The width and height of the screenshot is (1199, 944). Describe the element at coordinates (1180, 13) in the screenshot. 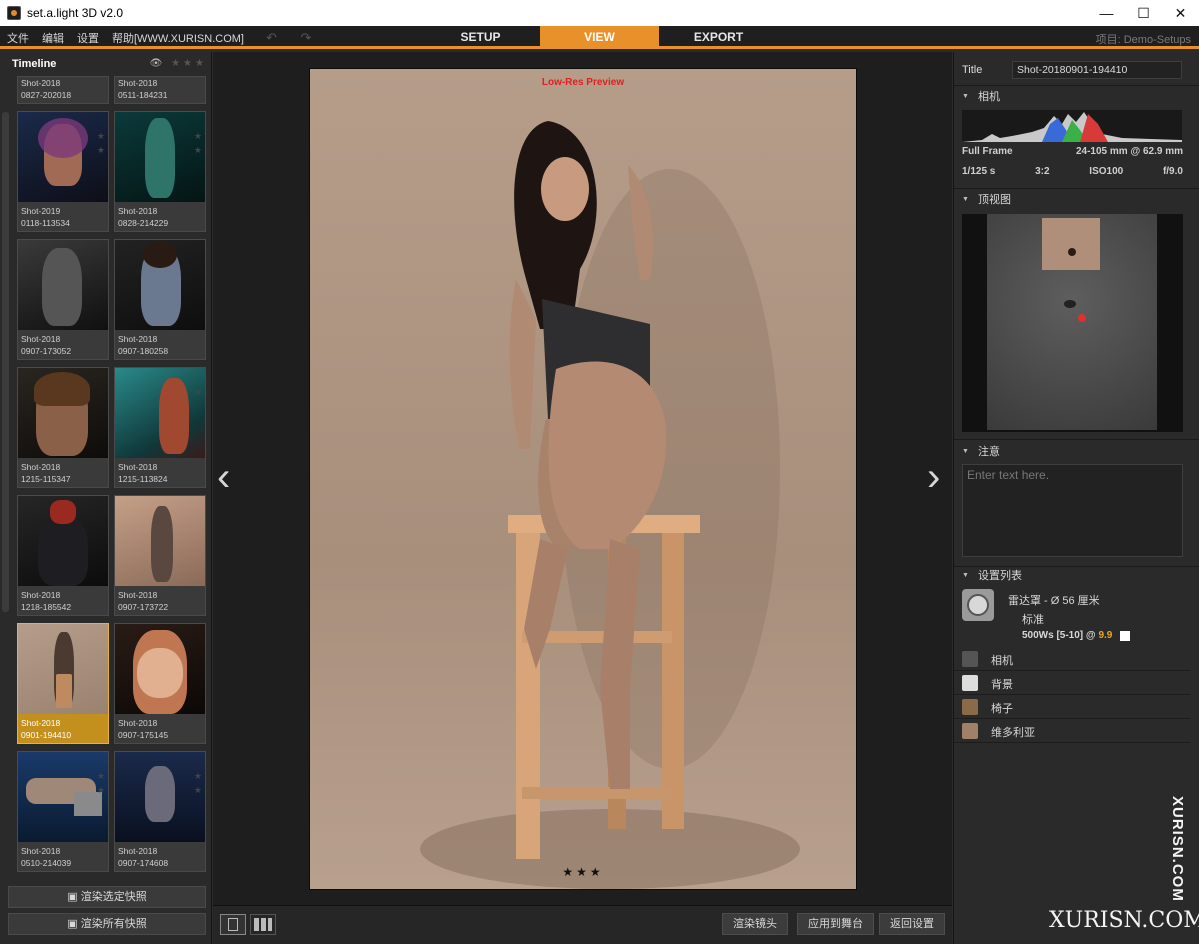

I see `close-icon: ✕` at that location.